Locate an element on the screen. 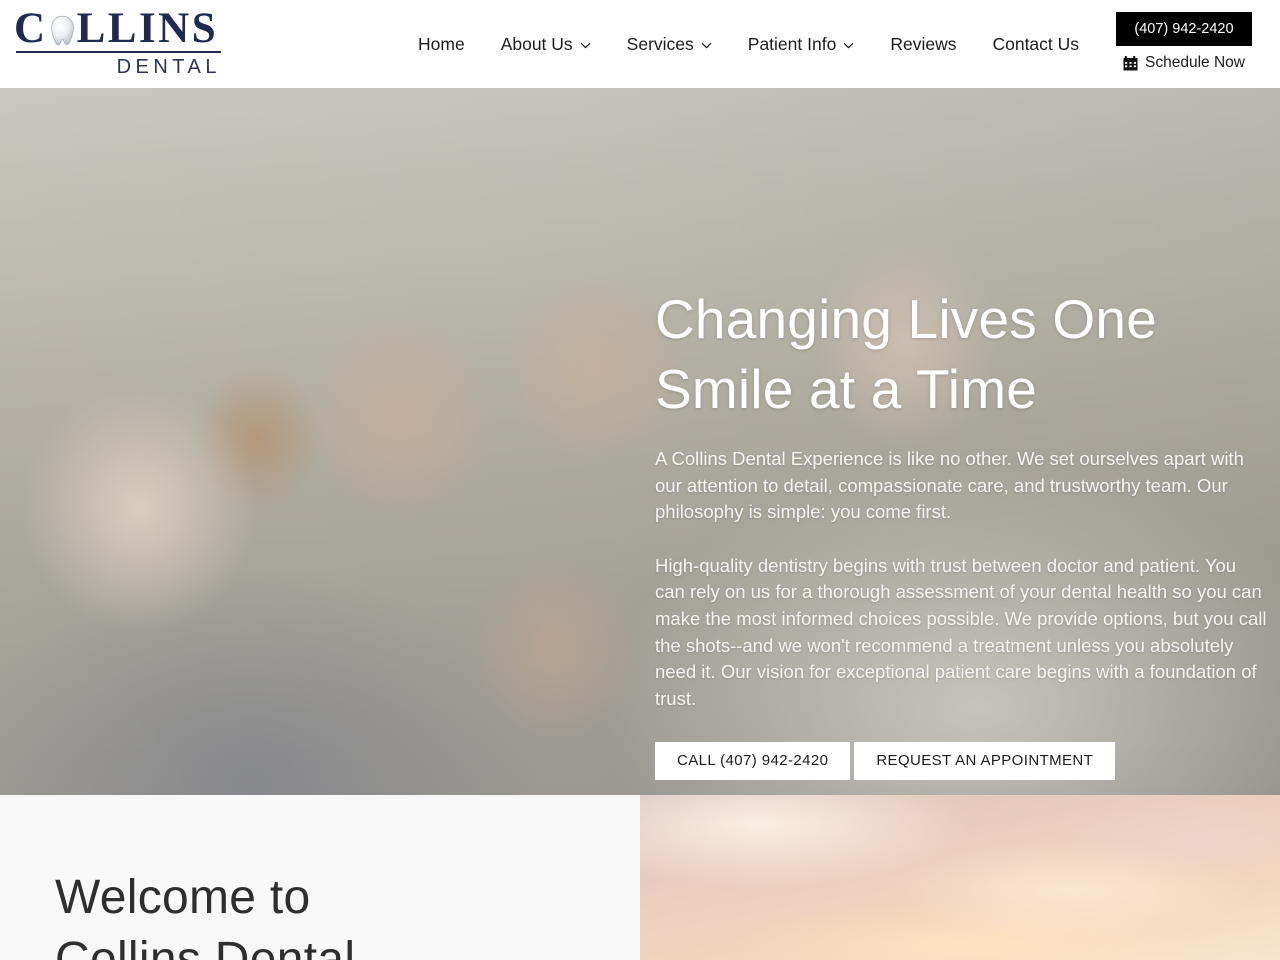 The image size is (1280, 960). welcome-heading: Welcome to Collins Dental is located at coordinates (205, 913).